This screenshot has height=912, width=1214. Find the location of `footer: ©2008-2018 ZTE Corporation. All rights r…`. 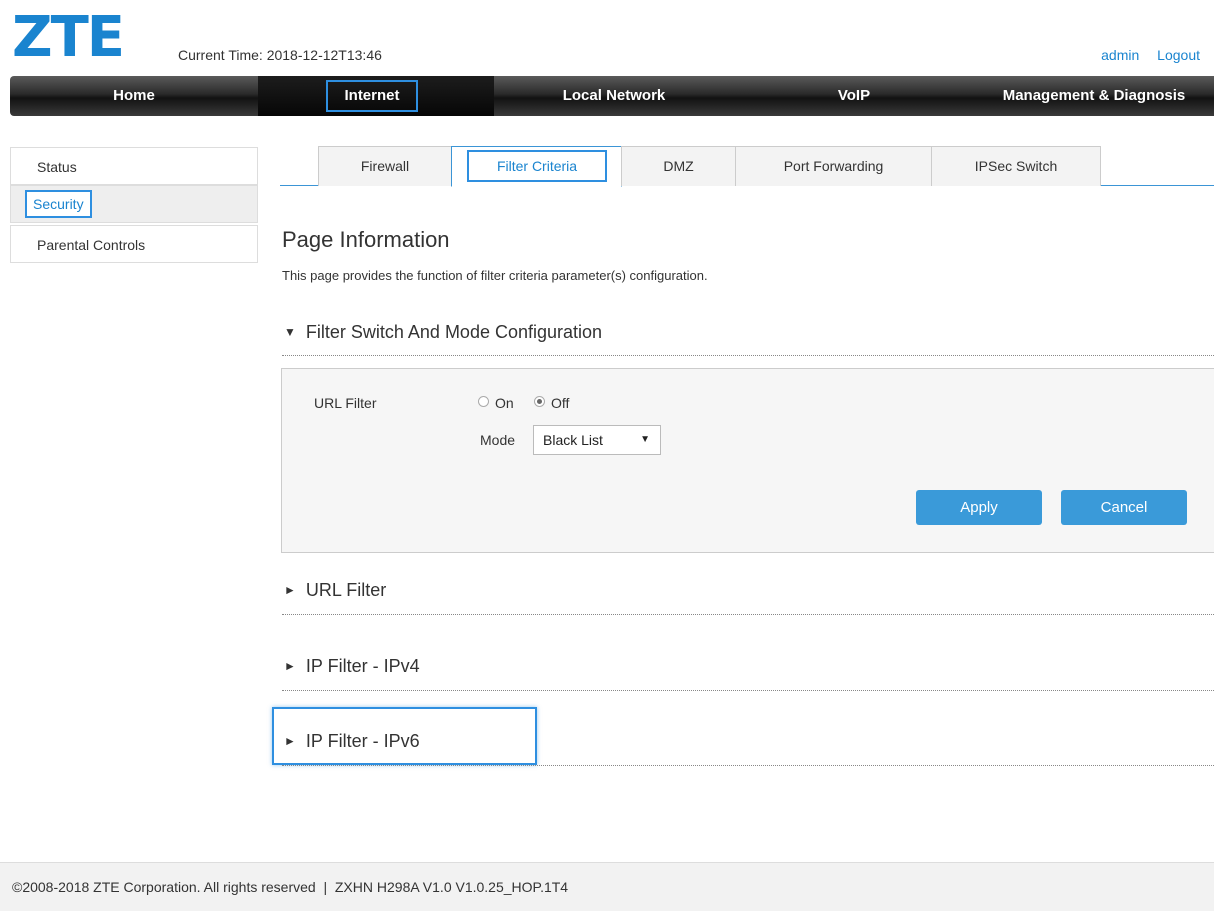

footer: ©2008-2018 ZTE Corporation. All rights r… is located at coordinates (607, 886).